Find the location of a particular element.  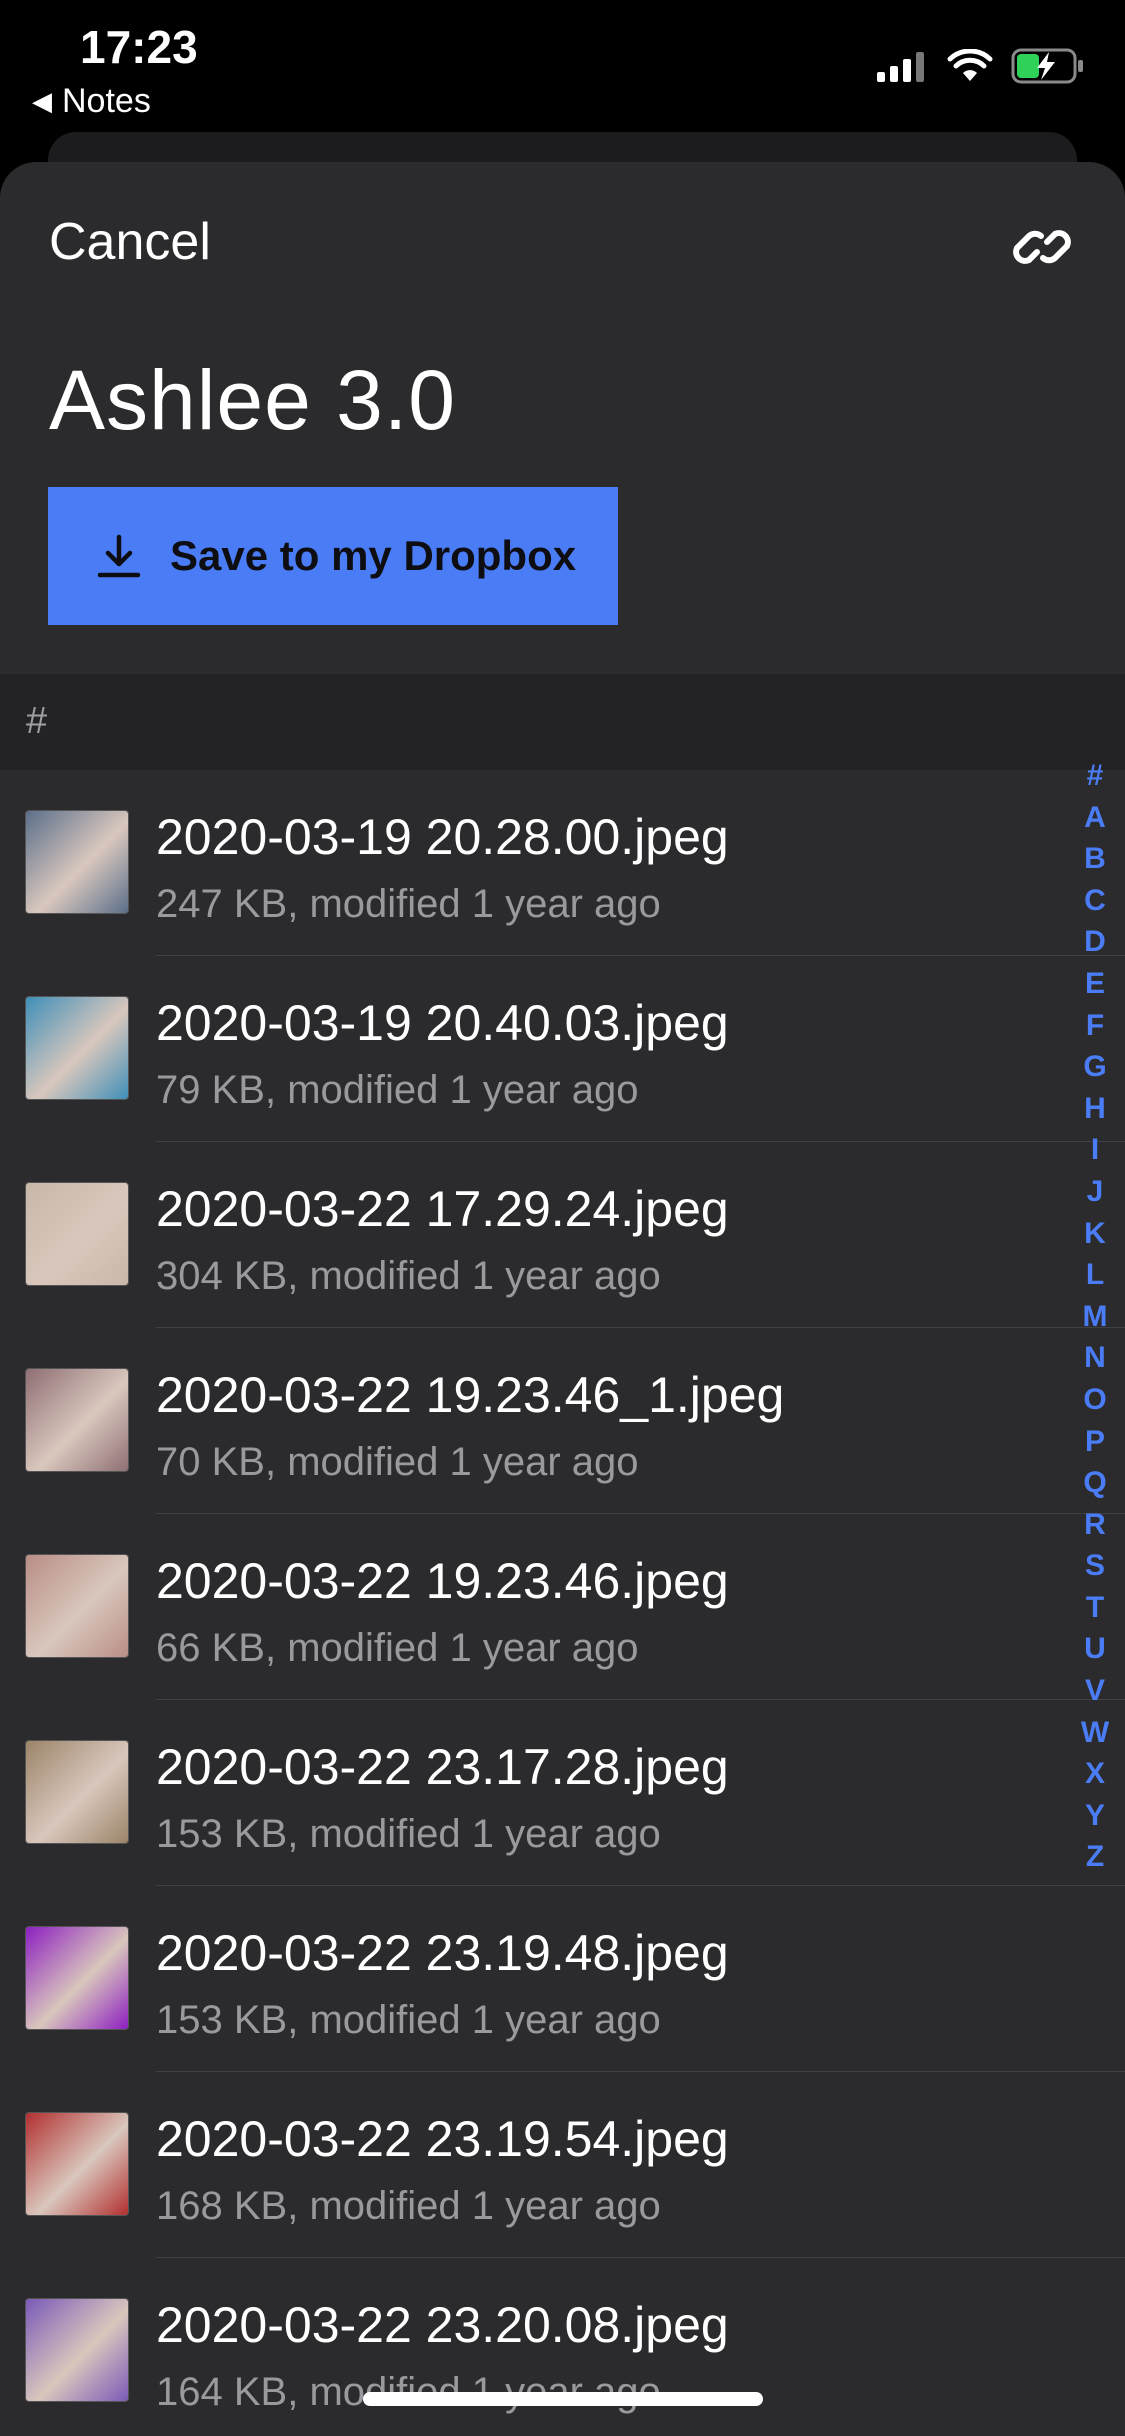

index-letter: B is located at coordinates (1095, 859).